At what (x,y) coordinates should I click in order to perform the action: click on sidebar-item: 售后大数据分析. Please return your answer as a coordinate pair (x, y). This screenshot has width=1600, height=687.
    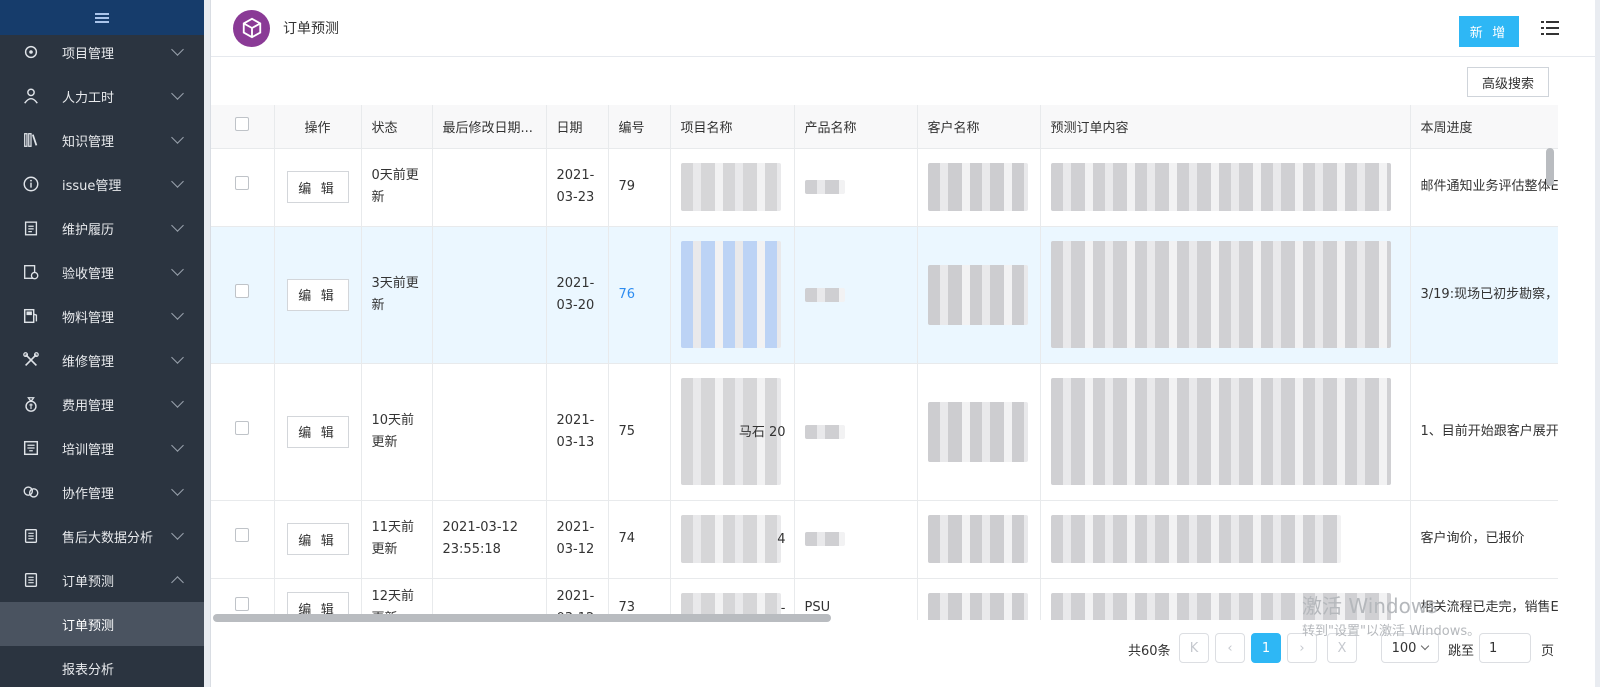
    Looking at the image, I should click on (102, 536).